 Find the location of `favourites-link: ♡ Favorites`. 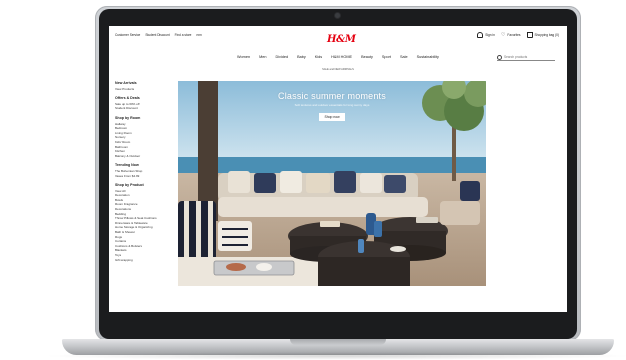

favourites-link: ♡ Favorites is located at coordinates (510, 35).